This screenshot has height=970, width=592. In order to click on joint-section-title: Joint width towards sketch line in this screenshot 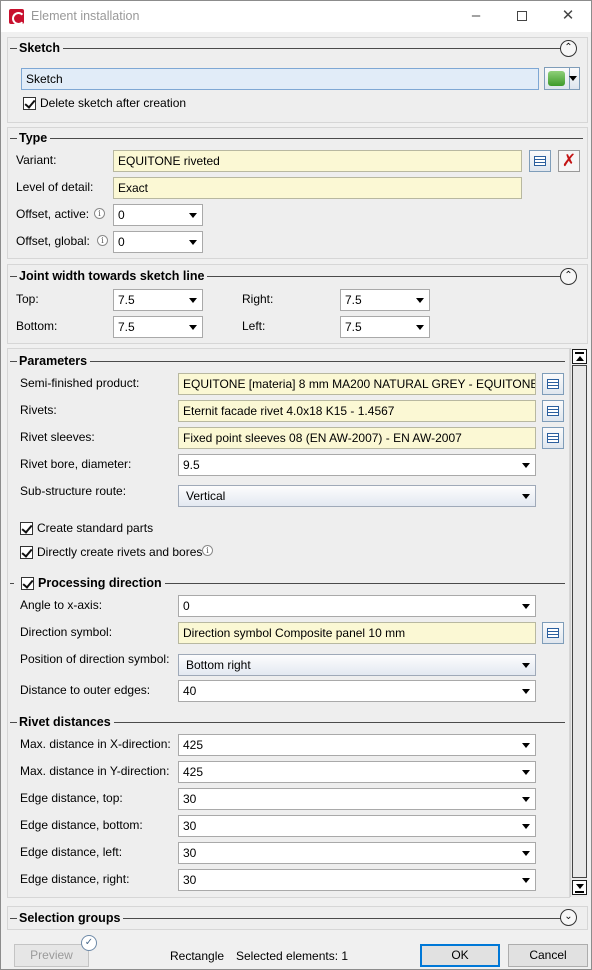, I will do `click(112, 276)`.